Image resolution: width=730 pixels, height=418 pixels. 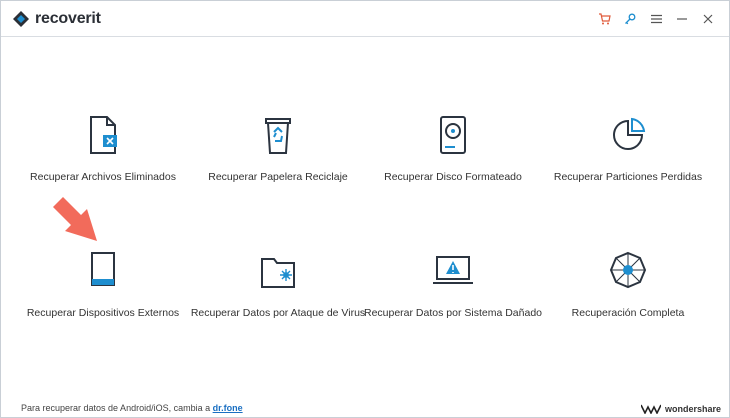 I want to click on minimize-icon, so click(x=682, y=19).